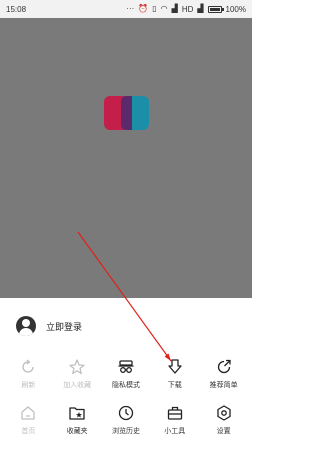  I want to click on home-icon, so click(28, 413).